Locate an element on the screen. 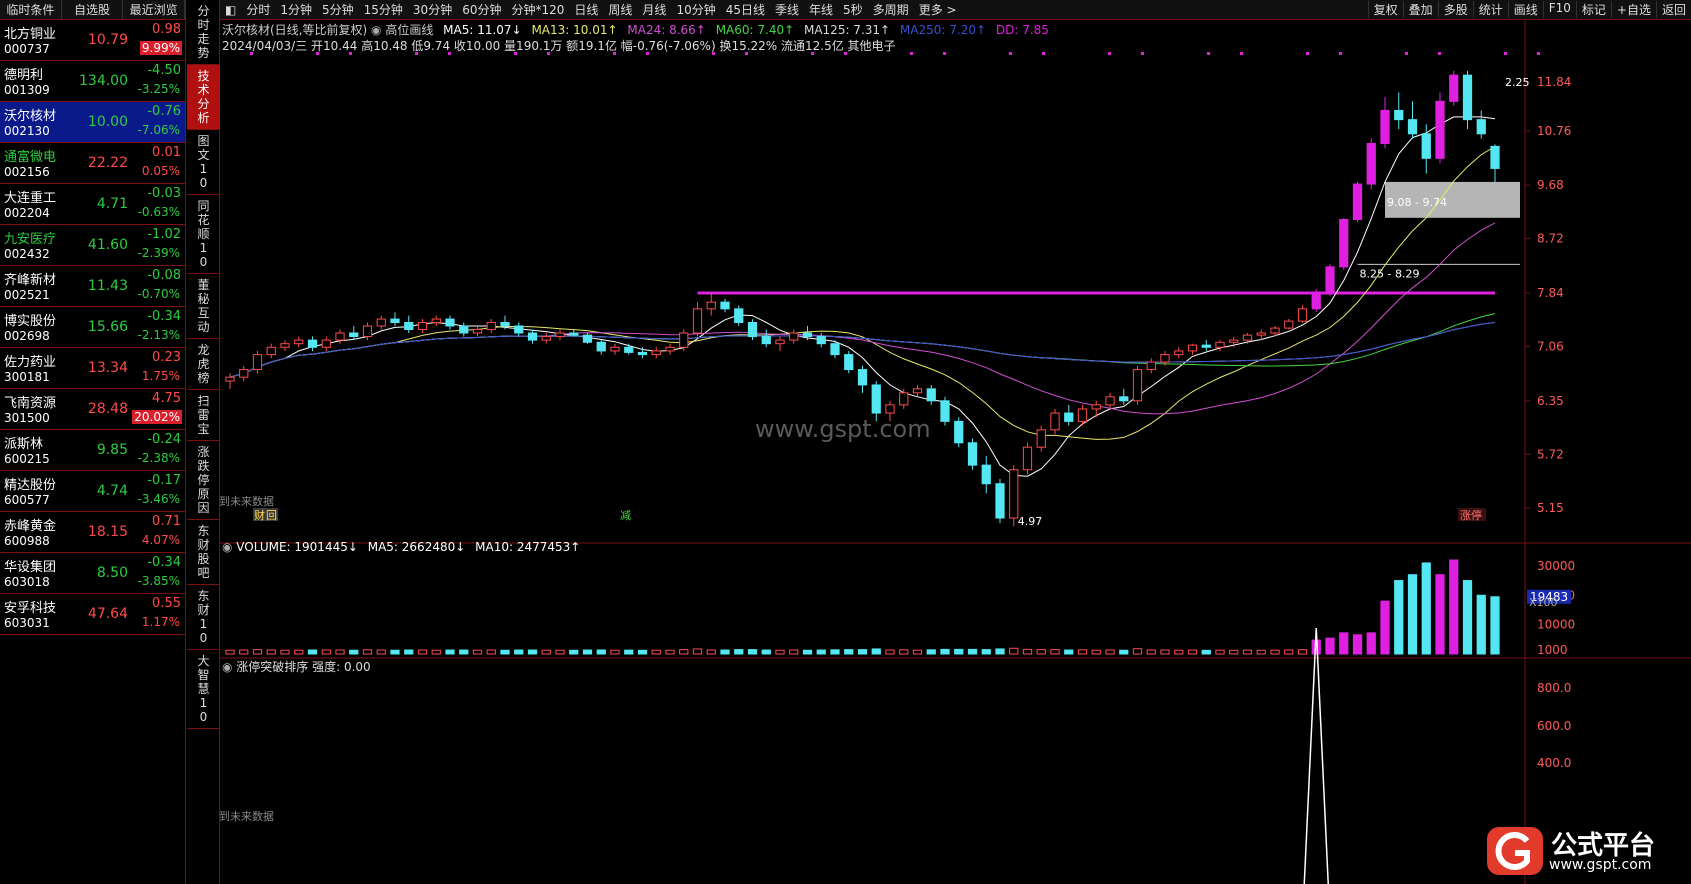 This screenshot has height=884, width=1691. stock-code: 600577 is located at coordinates (27, 500).